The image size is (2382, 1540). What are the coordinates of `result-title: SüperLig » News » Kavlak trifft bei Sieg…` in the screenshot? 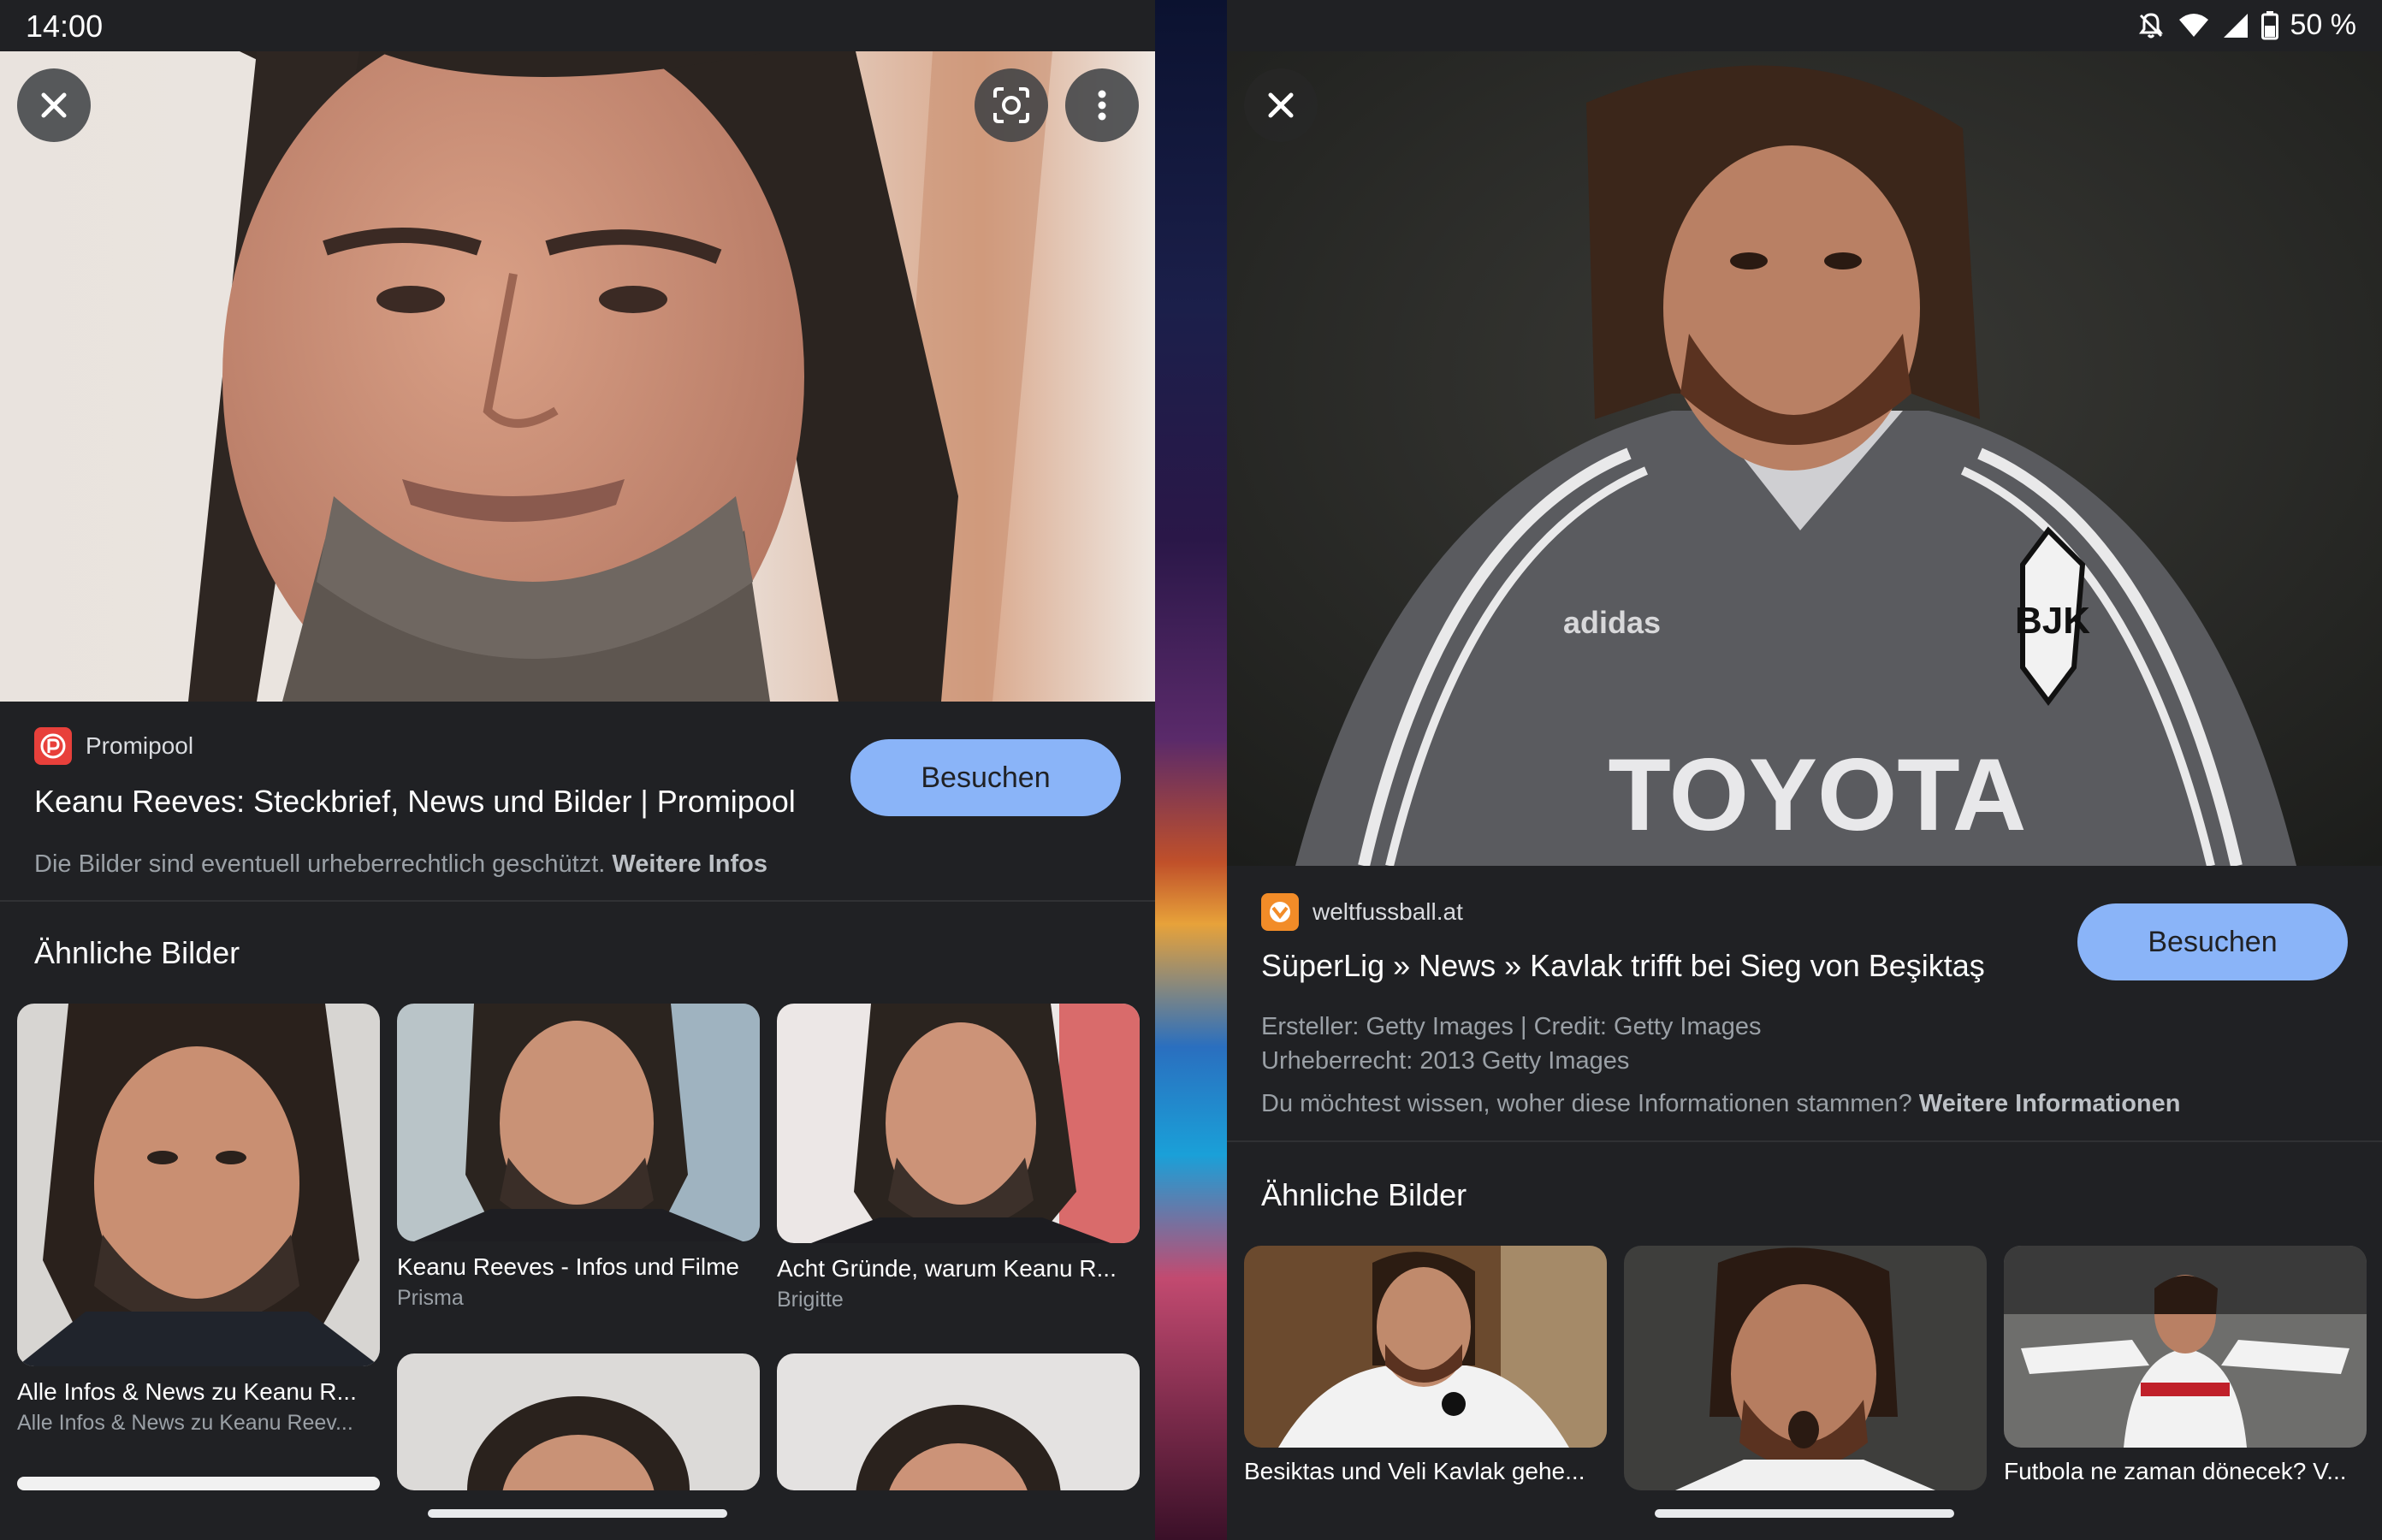 It's located at (1623, 966).